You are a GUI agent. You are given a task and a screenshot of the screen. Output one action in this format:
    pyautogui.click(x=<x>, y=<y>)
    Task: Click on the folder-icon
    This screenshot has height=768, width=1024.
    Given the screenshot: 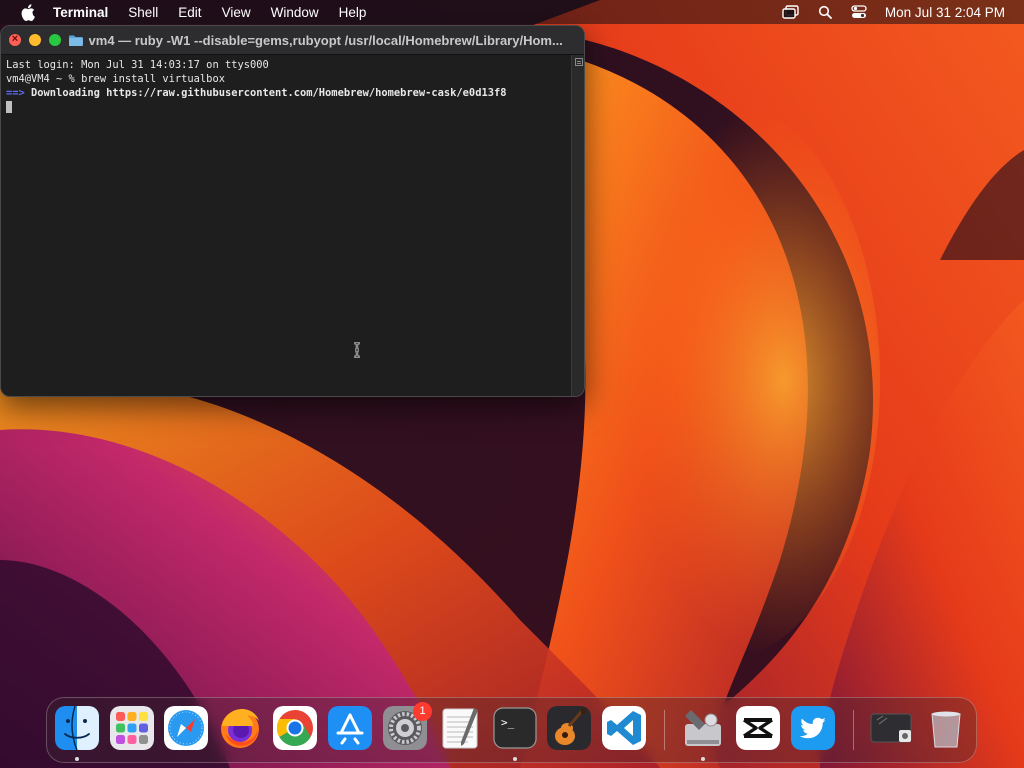 What is the action you would take?
    pyautogui.click(x=75, y=40)
    